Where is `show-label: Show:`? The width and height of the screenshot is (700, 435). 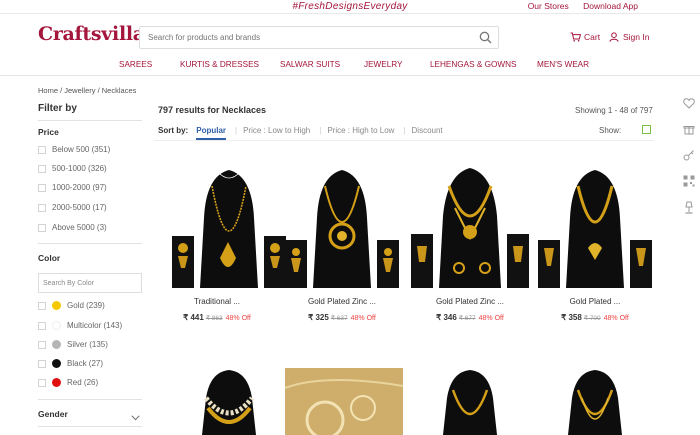
show-label: Show: is located at coordinates (610, 130).